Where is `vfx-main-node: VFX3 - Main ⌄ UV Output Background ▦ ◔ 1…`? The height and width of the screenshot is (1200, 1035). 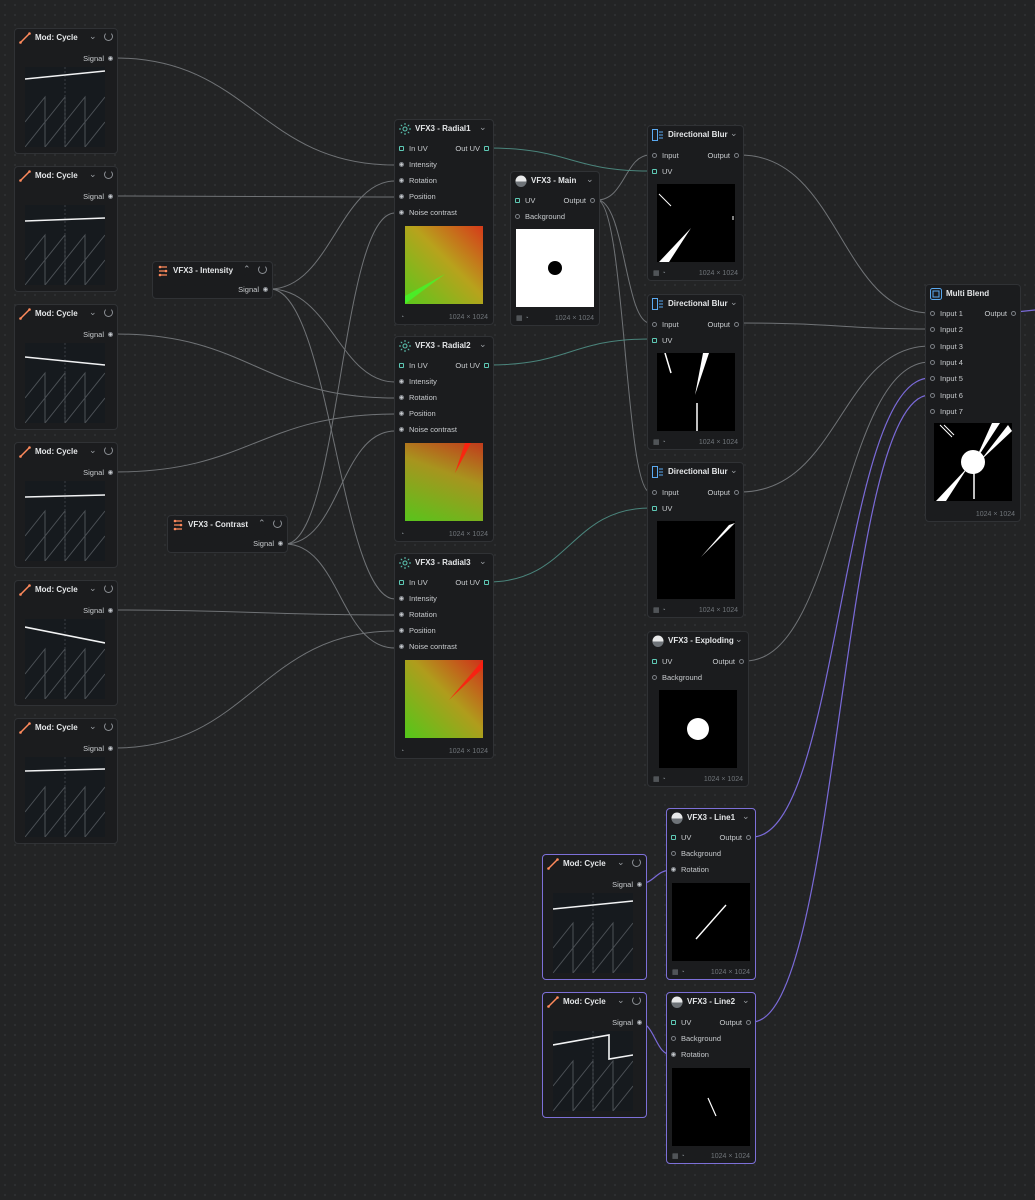
vfx-main-node: VFX3 - Main ⌄ UV Output Background ▦ ◔ 1… is located at coordinates (555, 248).